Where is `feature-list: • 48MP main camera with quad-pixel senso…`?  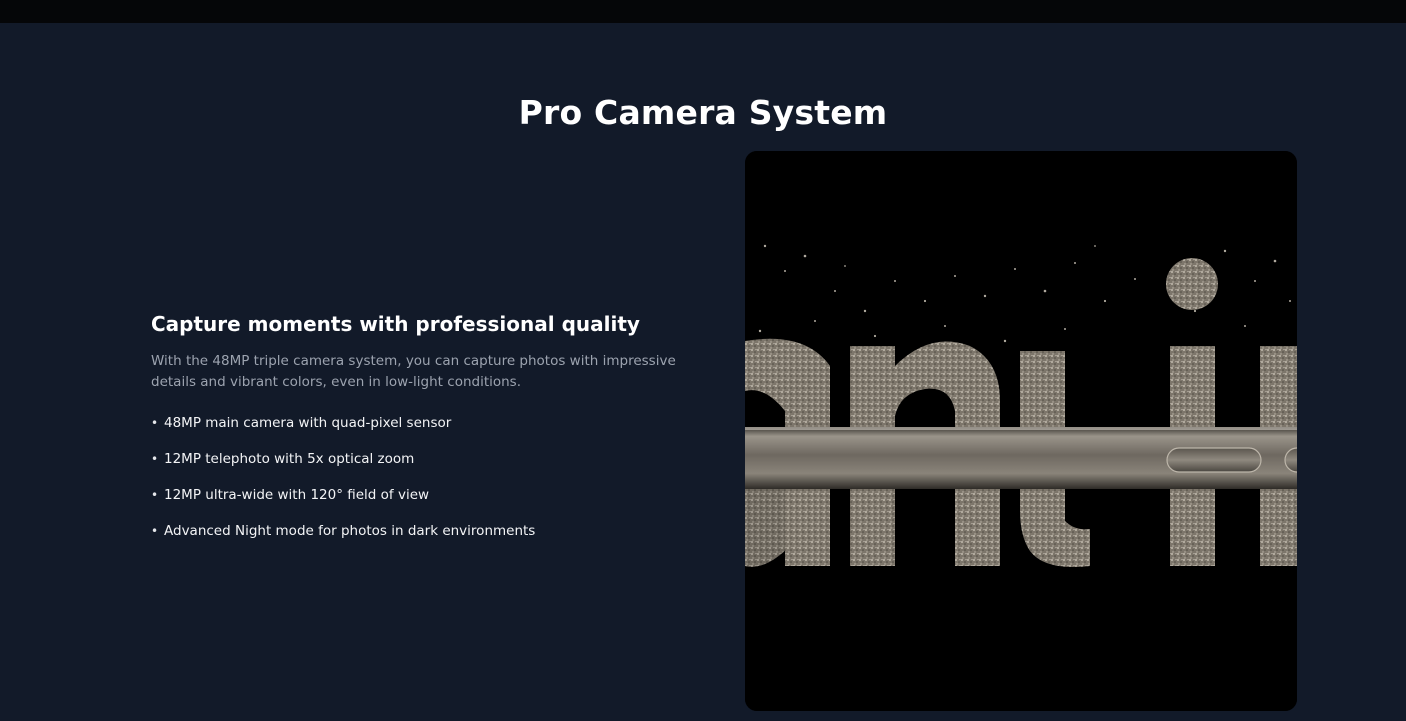 feature-list: • 48MP main camera with quad-pixel senso… is located at coordinates (423, 477).